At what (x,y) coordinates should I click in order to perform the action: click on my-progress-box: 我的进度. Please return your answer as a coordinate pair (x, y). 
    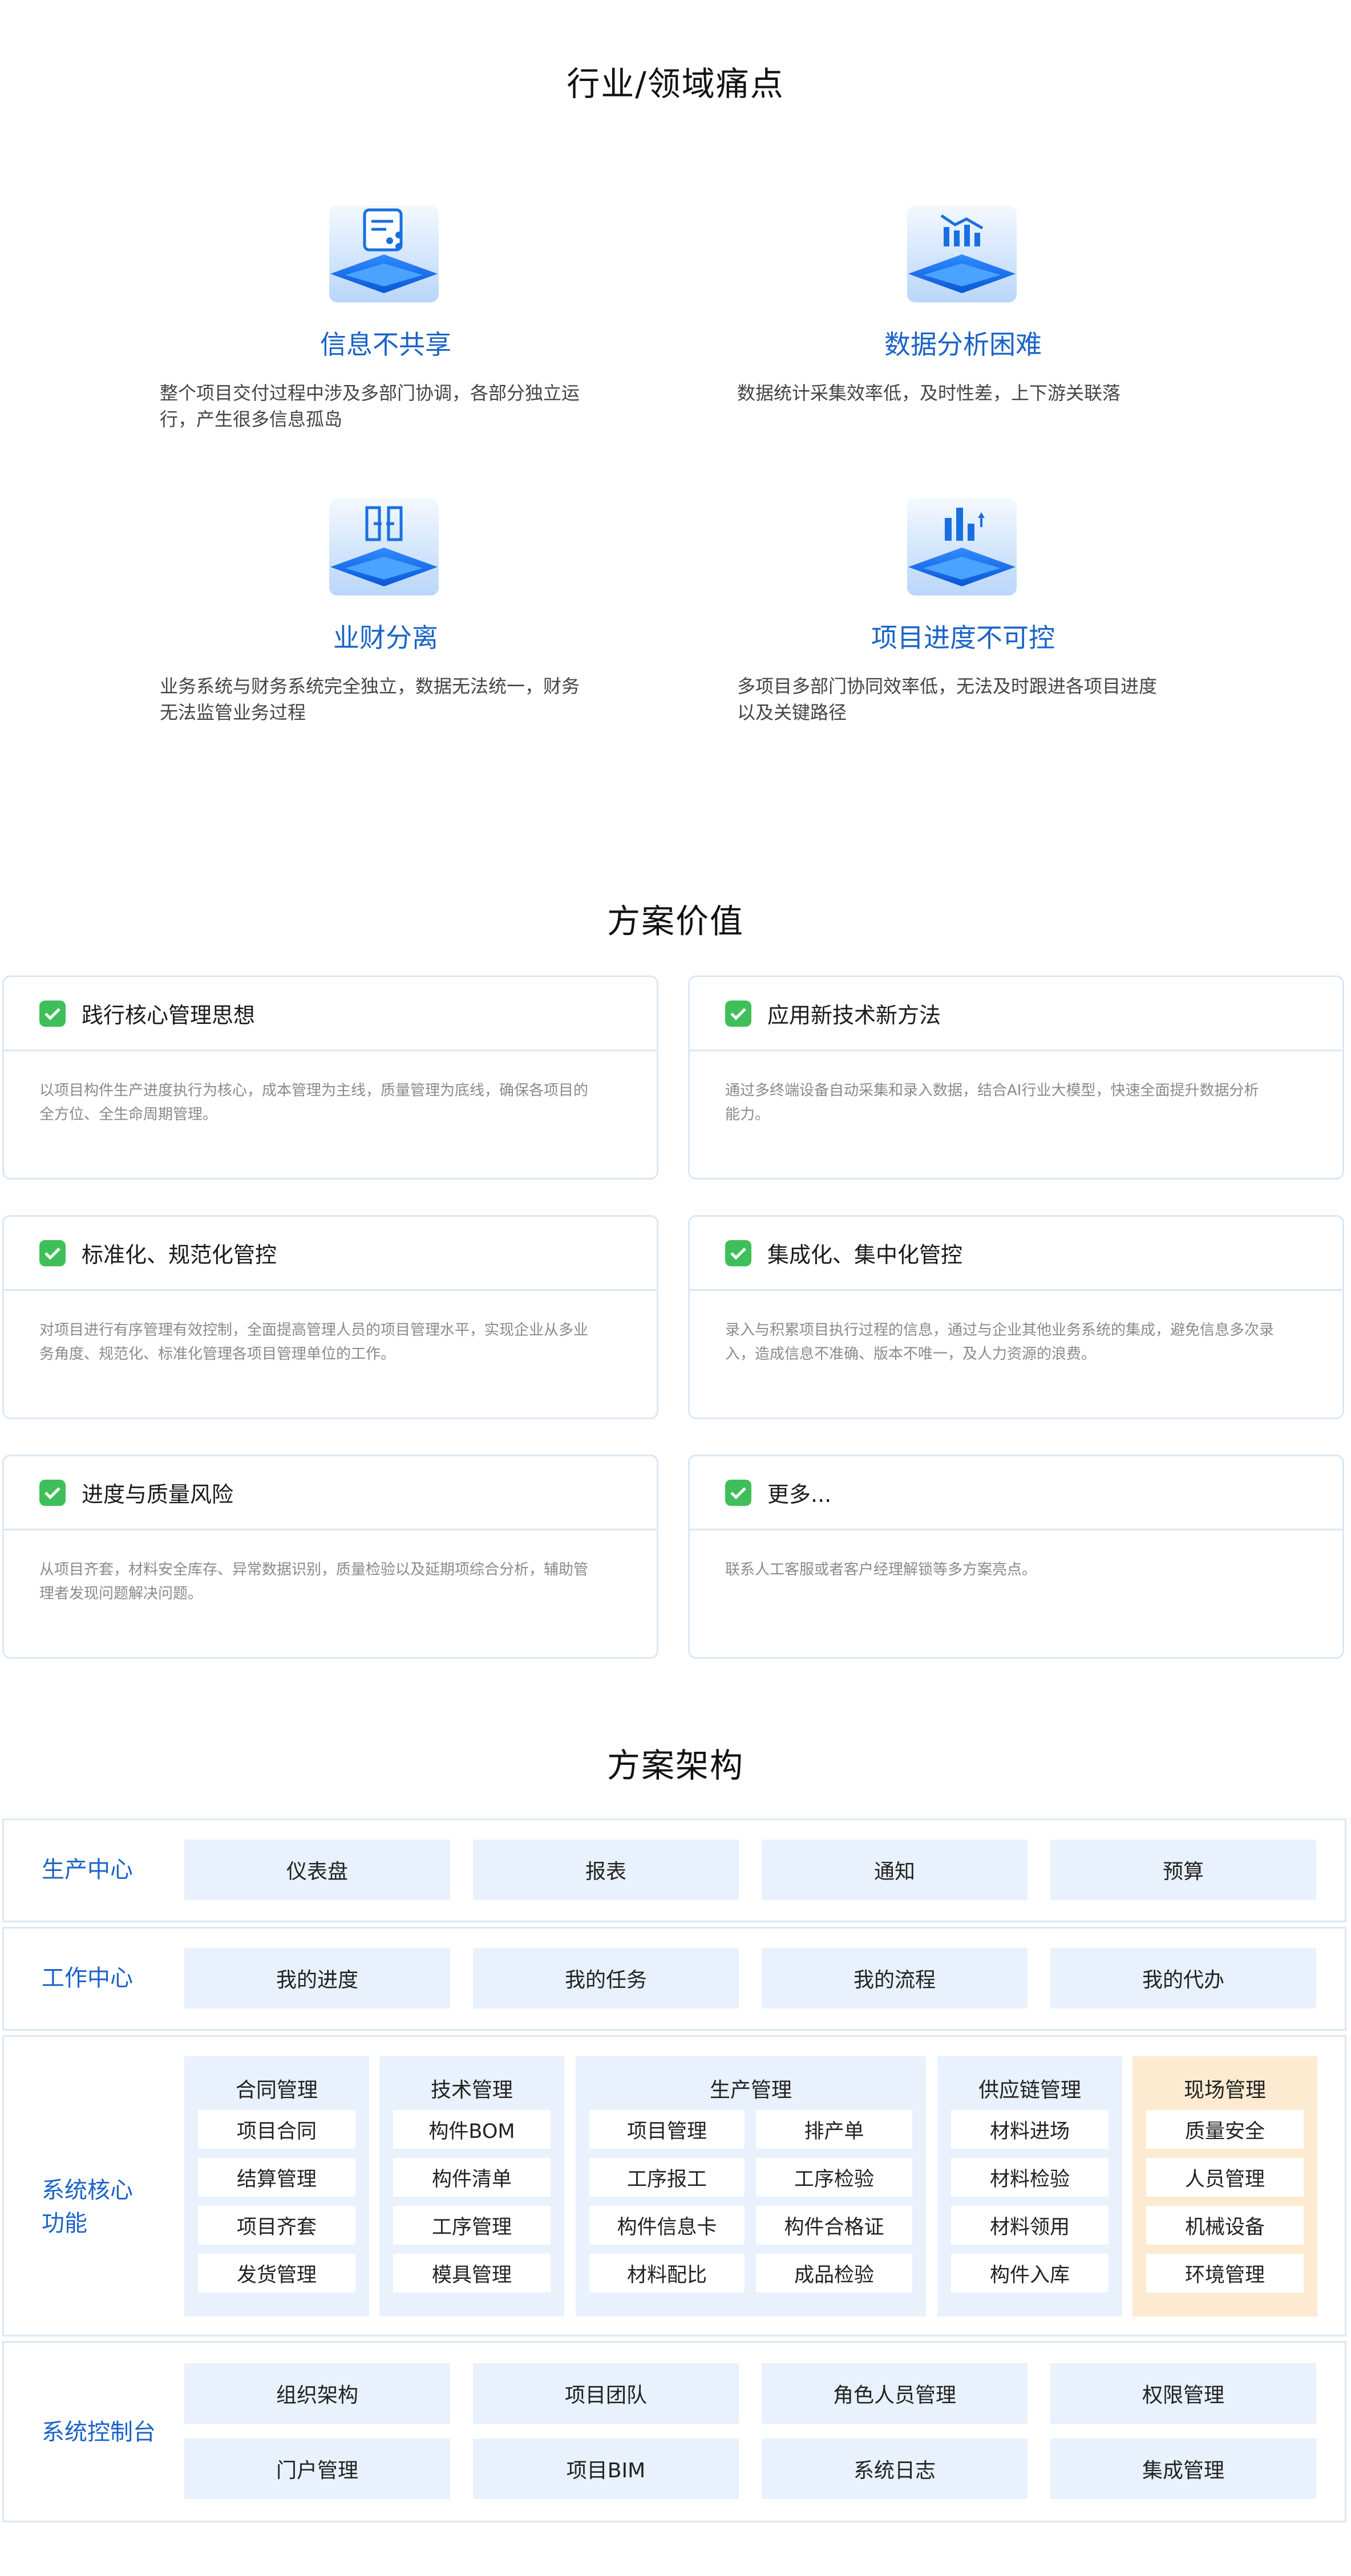
    Looking at the image, I should click on (317, 1978).